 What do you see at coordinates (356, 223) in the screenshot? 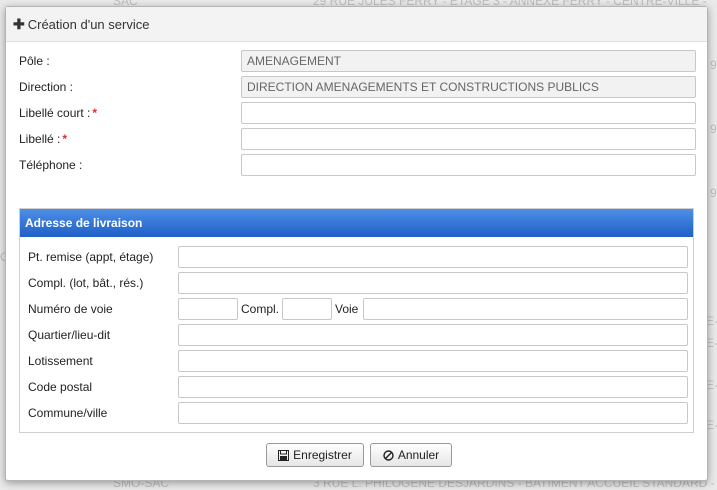
I see `section-header: Adresse de livraison` at bounding box center [356, 223].